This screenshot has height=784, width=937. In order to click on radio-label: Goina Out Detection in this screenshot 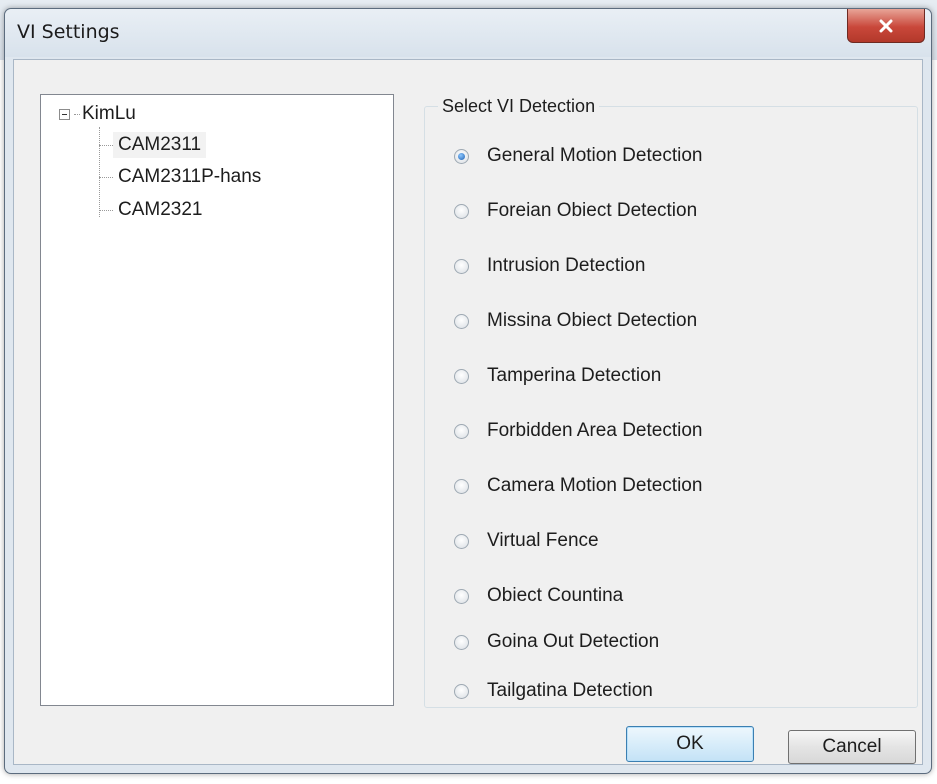, I will do `click(573, 641)`.